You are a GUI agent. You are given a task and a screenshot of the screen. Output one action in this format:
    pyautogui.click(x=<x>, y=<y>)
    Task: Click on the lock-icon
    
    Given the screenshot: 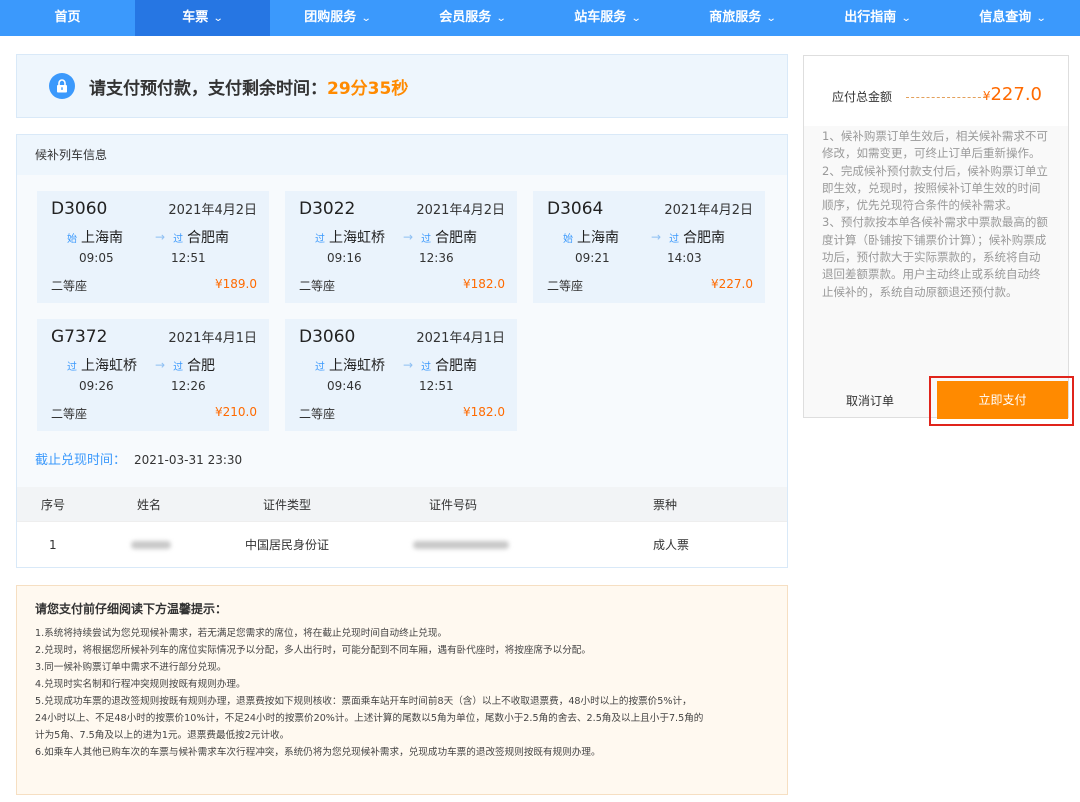 What is the action you would take?
    pyautogui.click(x=62, y=86)
    